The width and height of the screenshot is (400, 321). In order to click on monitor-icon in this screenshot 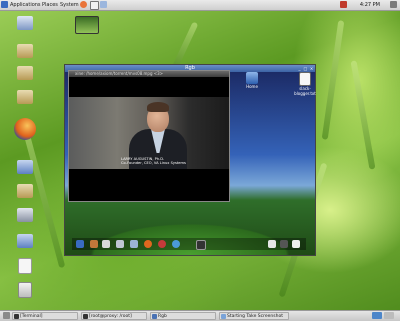, I will do `click(25, 215)`.